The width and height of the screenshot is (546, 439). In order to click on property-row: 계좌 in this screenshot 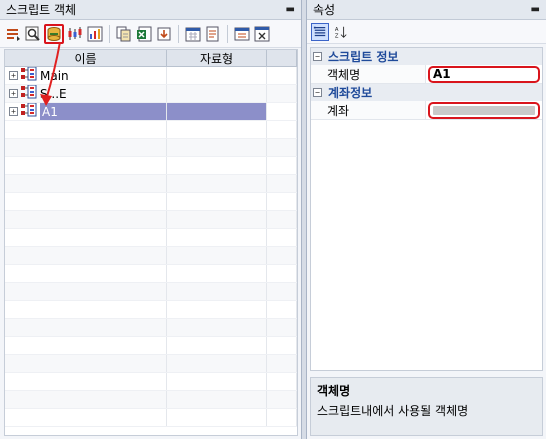, I will do `click(426, 110)`.